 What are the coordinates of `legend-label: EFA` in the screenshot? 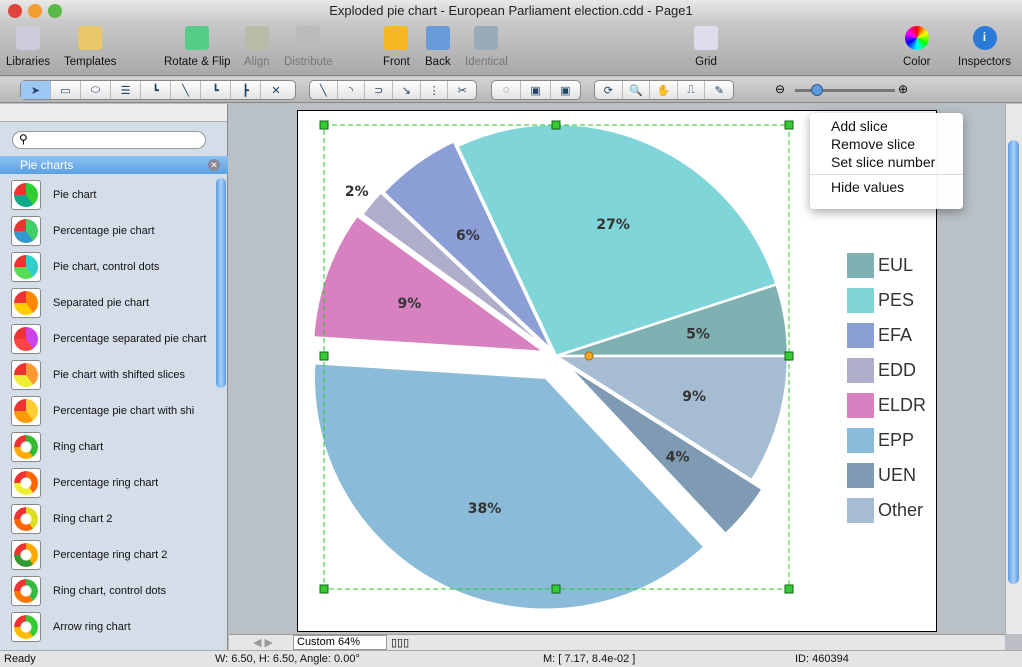 It's located at (895, 335).